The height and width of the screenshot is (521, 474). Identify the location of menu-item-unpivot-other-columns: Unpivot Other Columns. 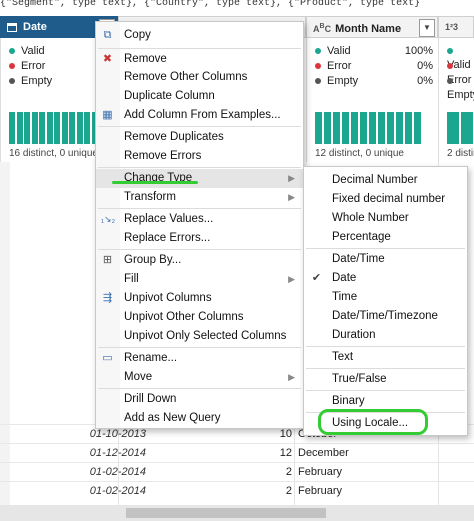
(199, 317).